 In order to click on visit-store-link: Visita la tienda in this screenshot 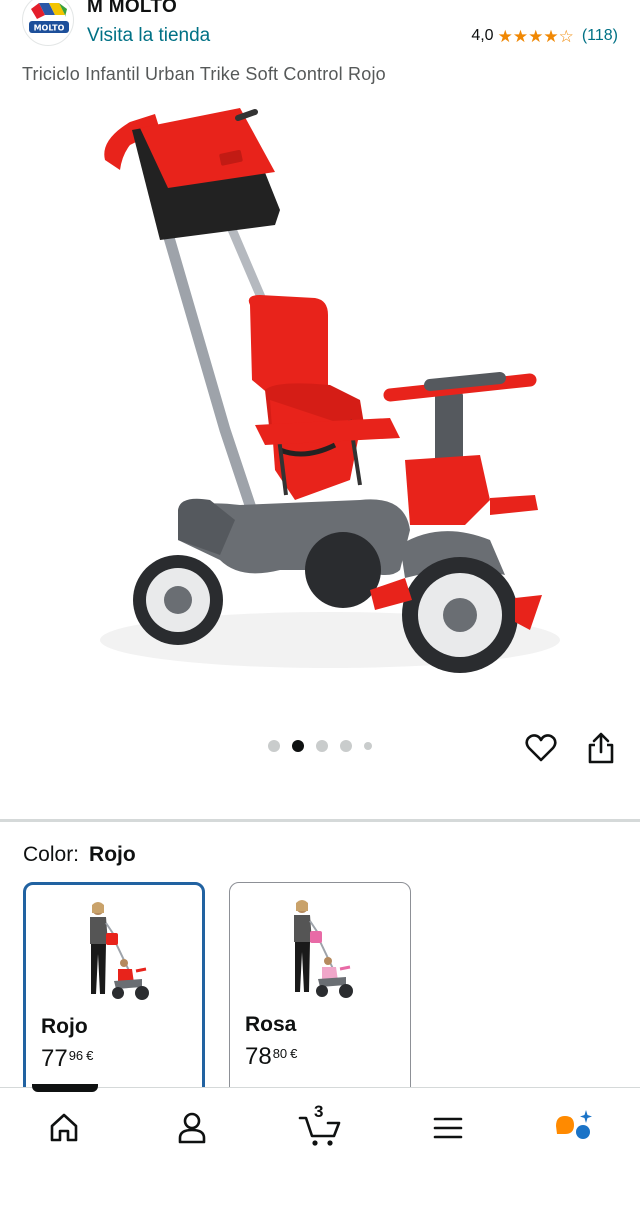, I will do `click(148, 36)`.